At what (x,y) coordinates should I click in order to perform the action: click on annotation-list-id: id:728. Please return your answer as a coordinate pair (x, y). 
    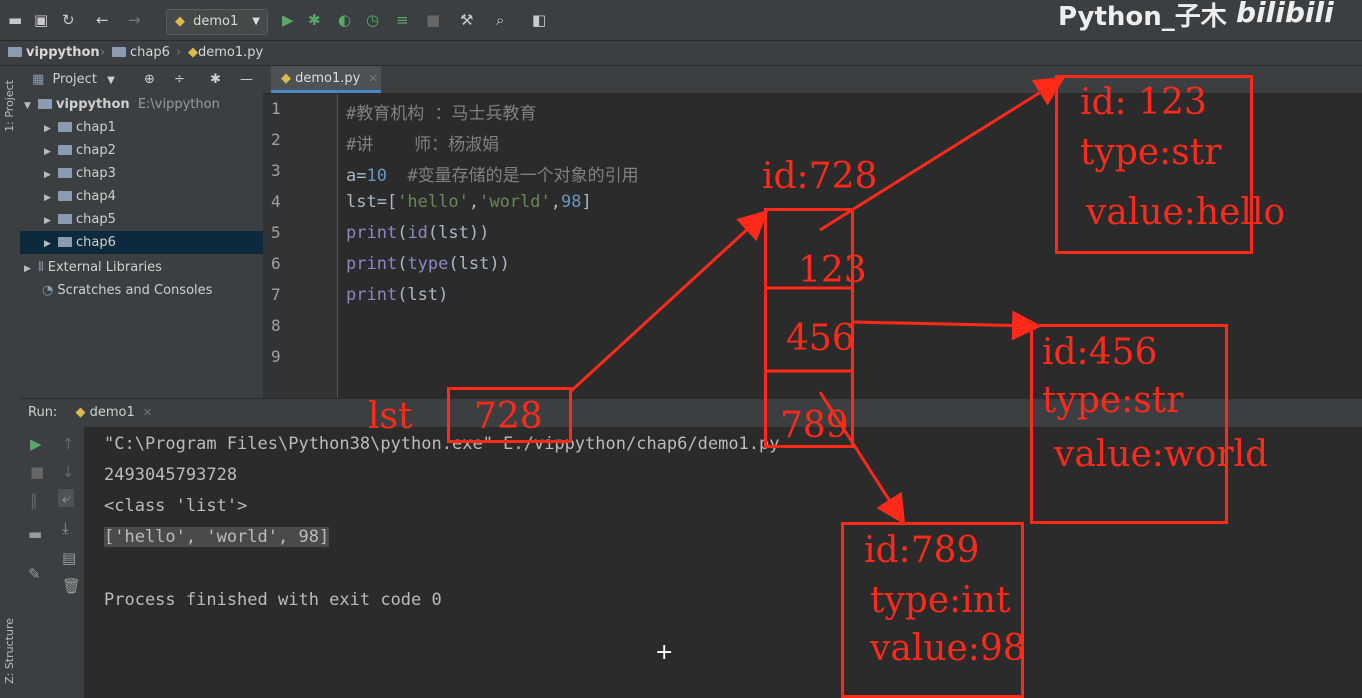
    Looking at the image, I should click on (820, 176).